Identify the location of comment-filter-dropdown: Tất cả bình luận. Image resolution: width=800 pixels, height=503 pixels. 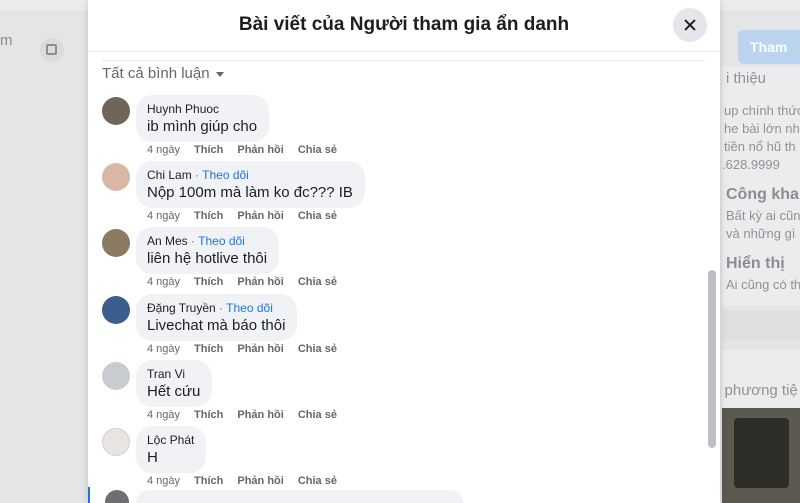
(163, 73).